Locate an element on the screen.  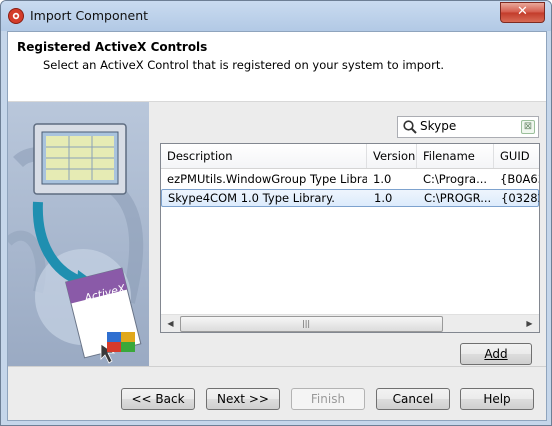
cancel-button: Cancel is located at coordinates (413, 399).